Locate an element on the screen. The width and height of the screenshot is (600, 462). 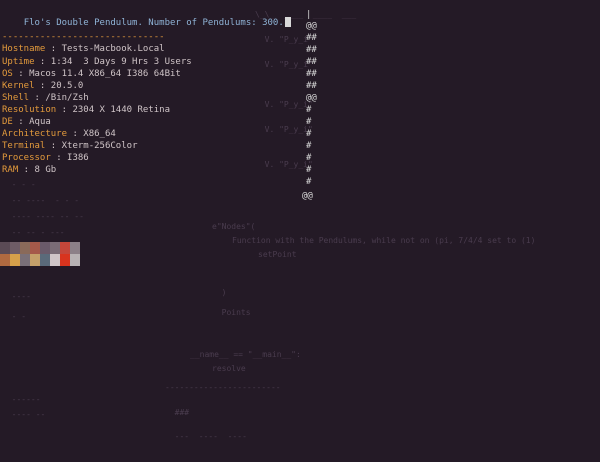
pendulum-pivot-ring: @@ is located at coordinates (311, 26).